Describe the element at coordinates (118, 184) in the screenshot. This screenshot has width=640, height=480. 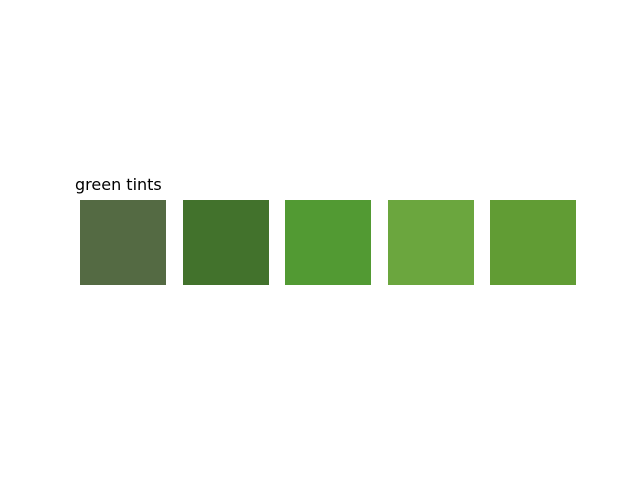
I see `palette-title: green tints` at that location.